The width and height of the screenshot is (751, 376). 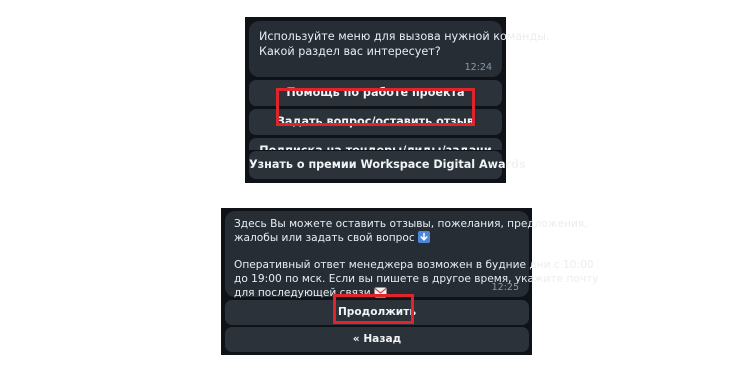 What do you see at coordinates (324, 238) in the screenshot?
I see `message-text: жалобы или задать свой вопрос` at bounding box center [324, 238].